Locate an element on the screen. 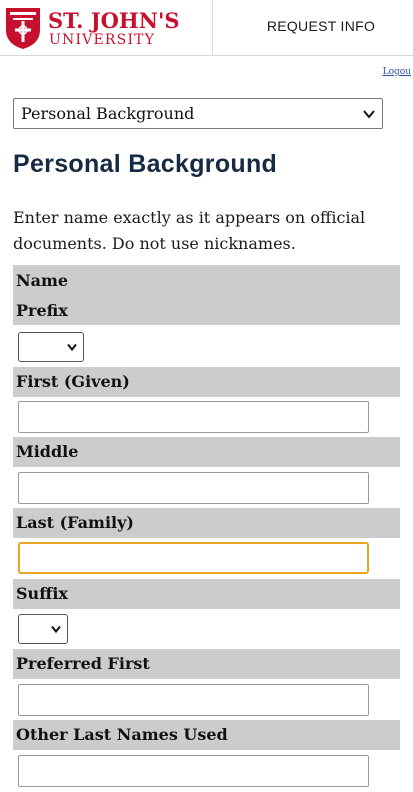 The image size is (413, 792). prefix-label: Prefix is located at coordinates (42, 310).